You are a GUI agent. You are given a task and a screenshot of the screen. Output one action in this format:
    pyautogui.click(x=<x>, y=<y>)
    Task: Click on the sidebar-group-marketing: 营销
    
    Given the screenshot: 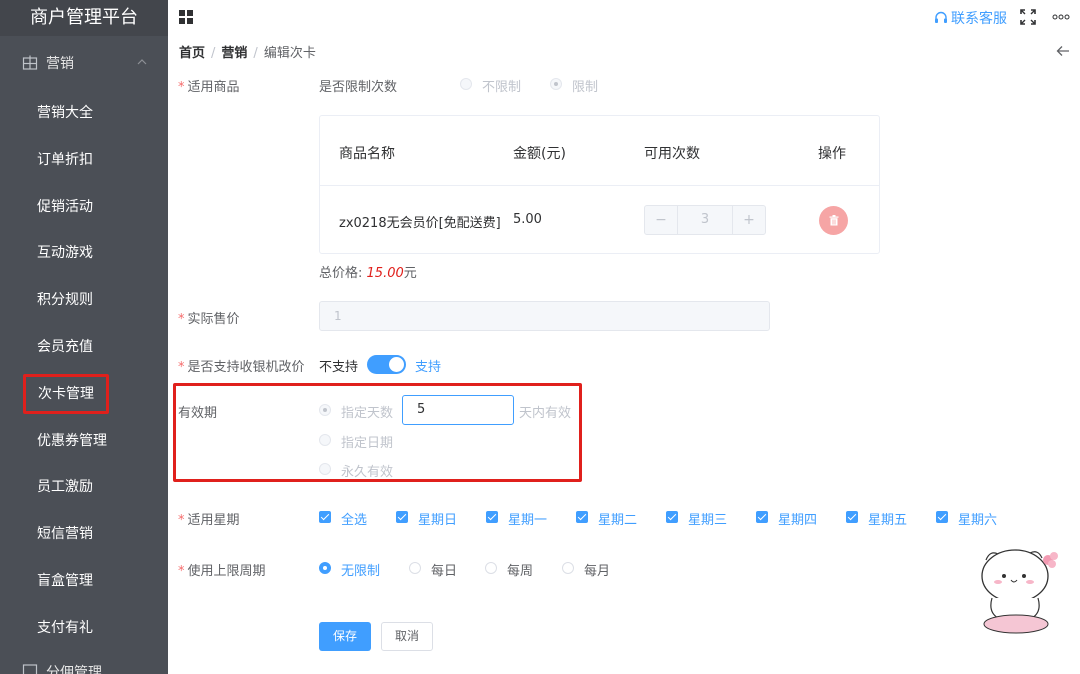 What is the action you would take?
    pyautogui.click(x=84, y=63)
    